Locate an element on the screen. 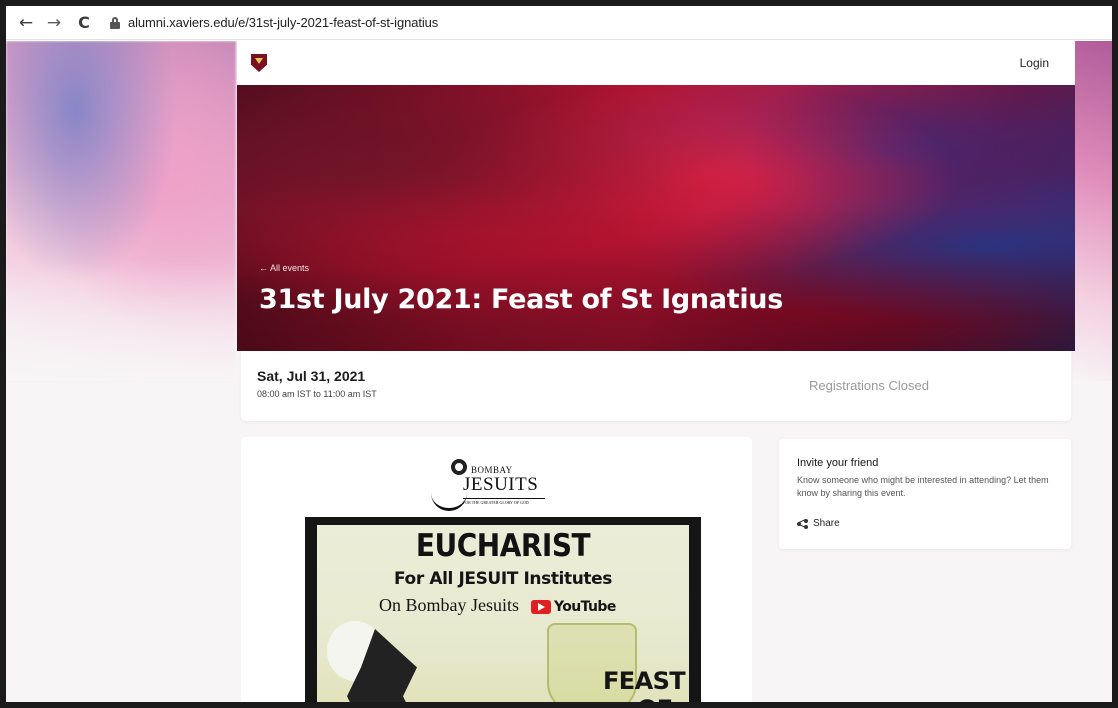  event-title: 31st July 2021: Feast of St Ignatius is located at coordinates (521, 299).